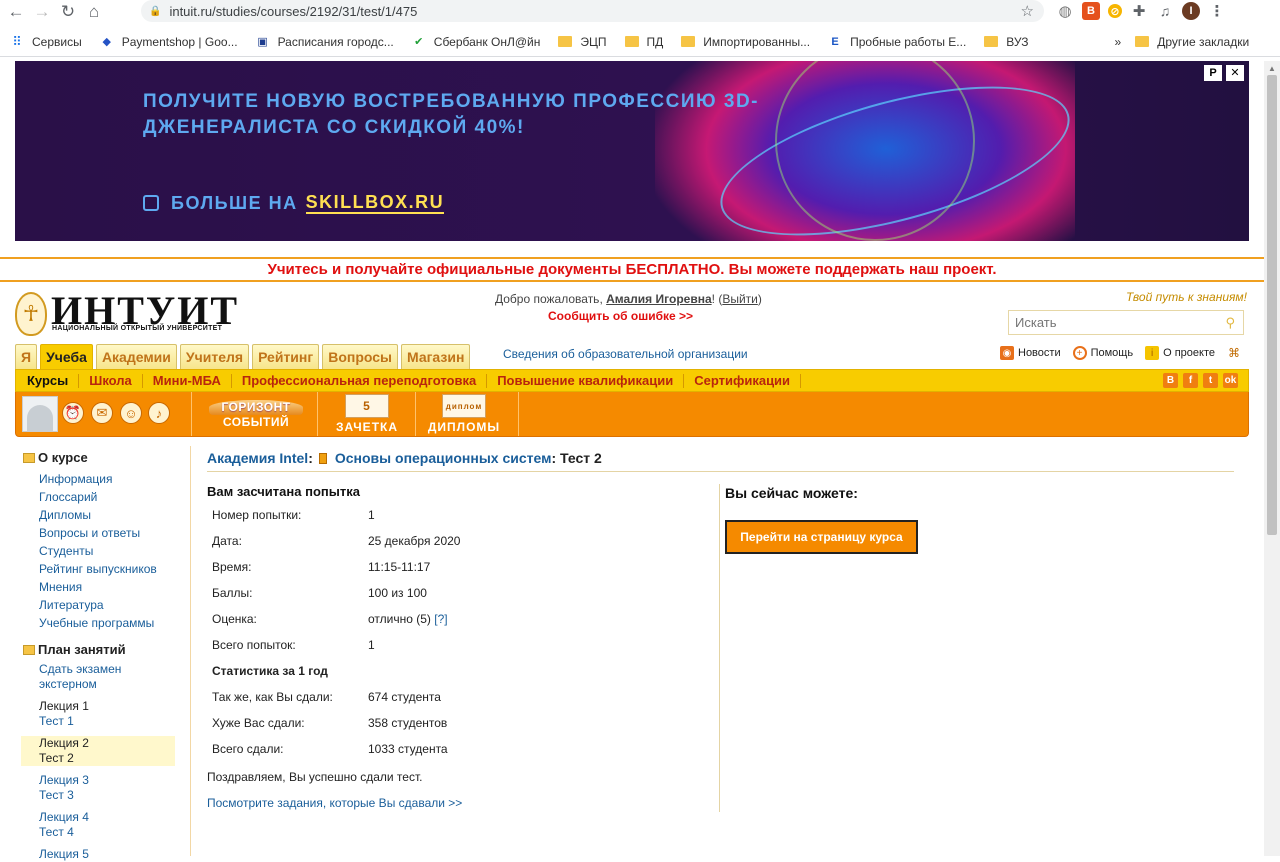  Describe the element at coordinates (94, 12) in the screenshot. I see `home-icon: ⌂` at that location.